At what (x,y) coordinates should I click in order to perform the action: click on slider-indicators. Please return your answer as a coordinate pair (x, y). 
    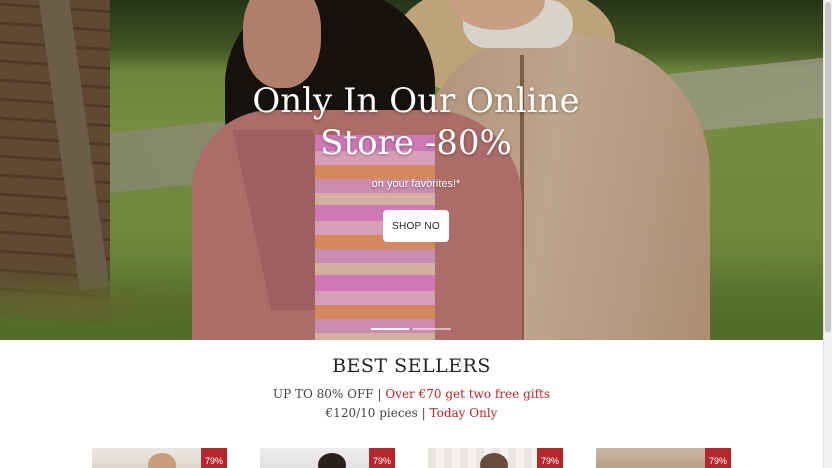
    Looking at the image, I should click on (412, 329).